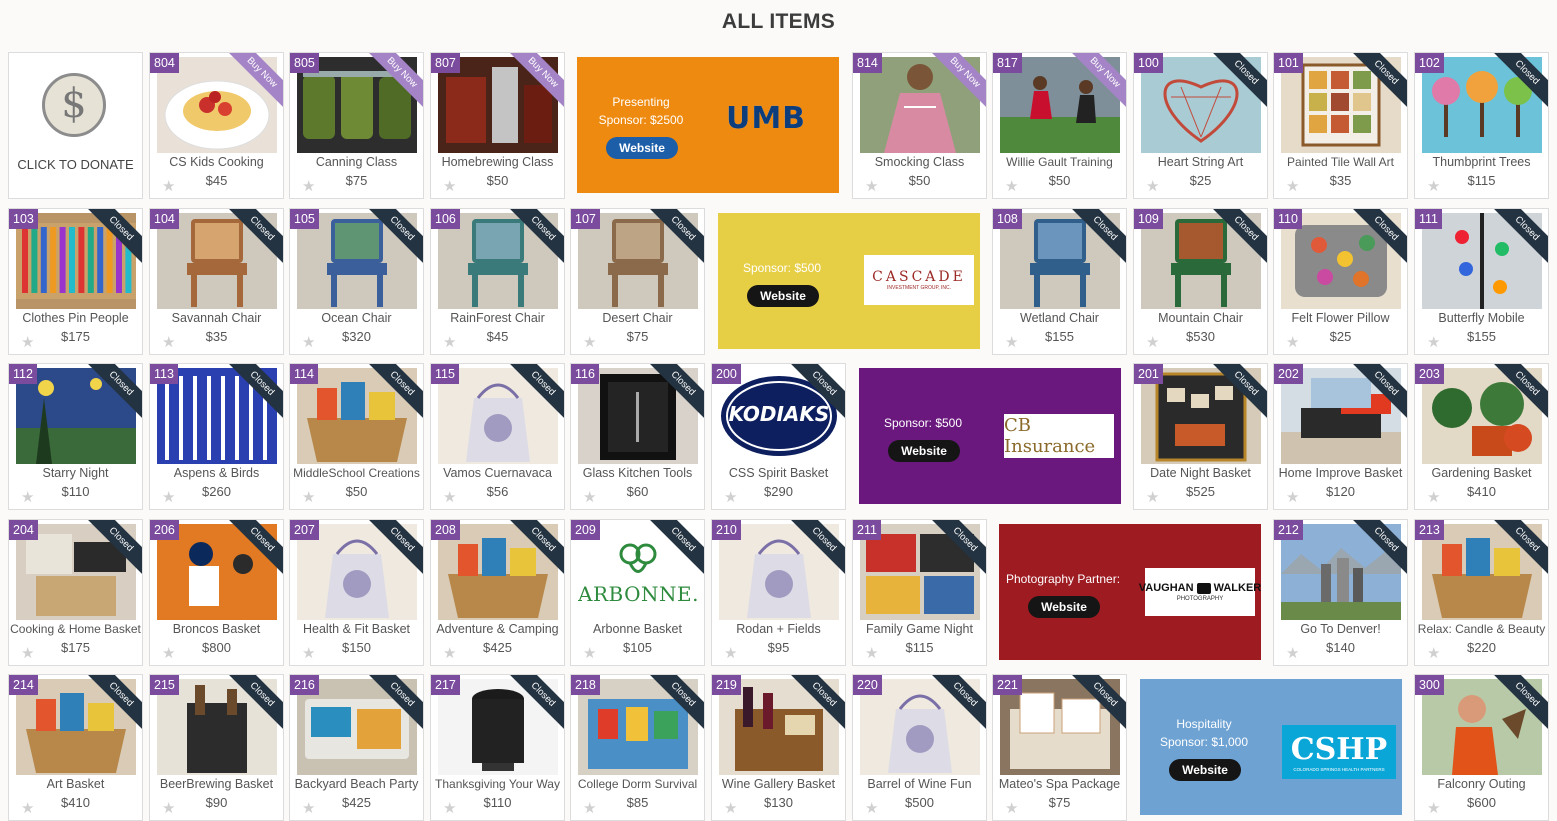 The image size is (1557, 821). What do you see at coordinates (1339, 752) in the screenshot?
I see `sponsor-logo: CSHP COLORADO SPRINGS HEALTH PARTNERS` at bounding box center [1339, 752].